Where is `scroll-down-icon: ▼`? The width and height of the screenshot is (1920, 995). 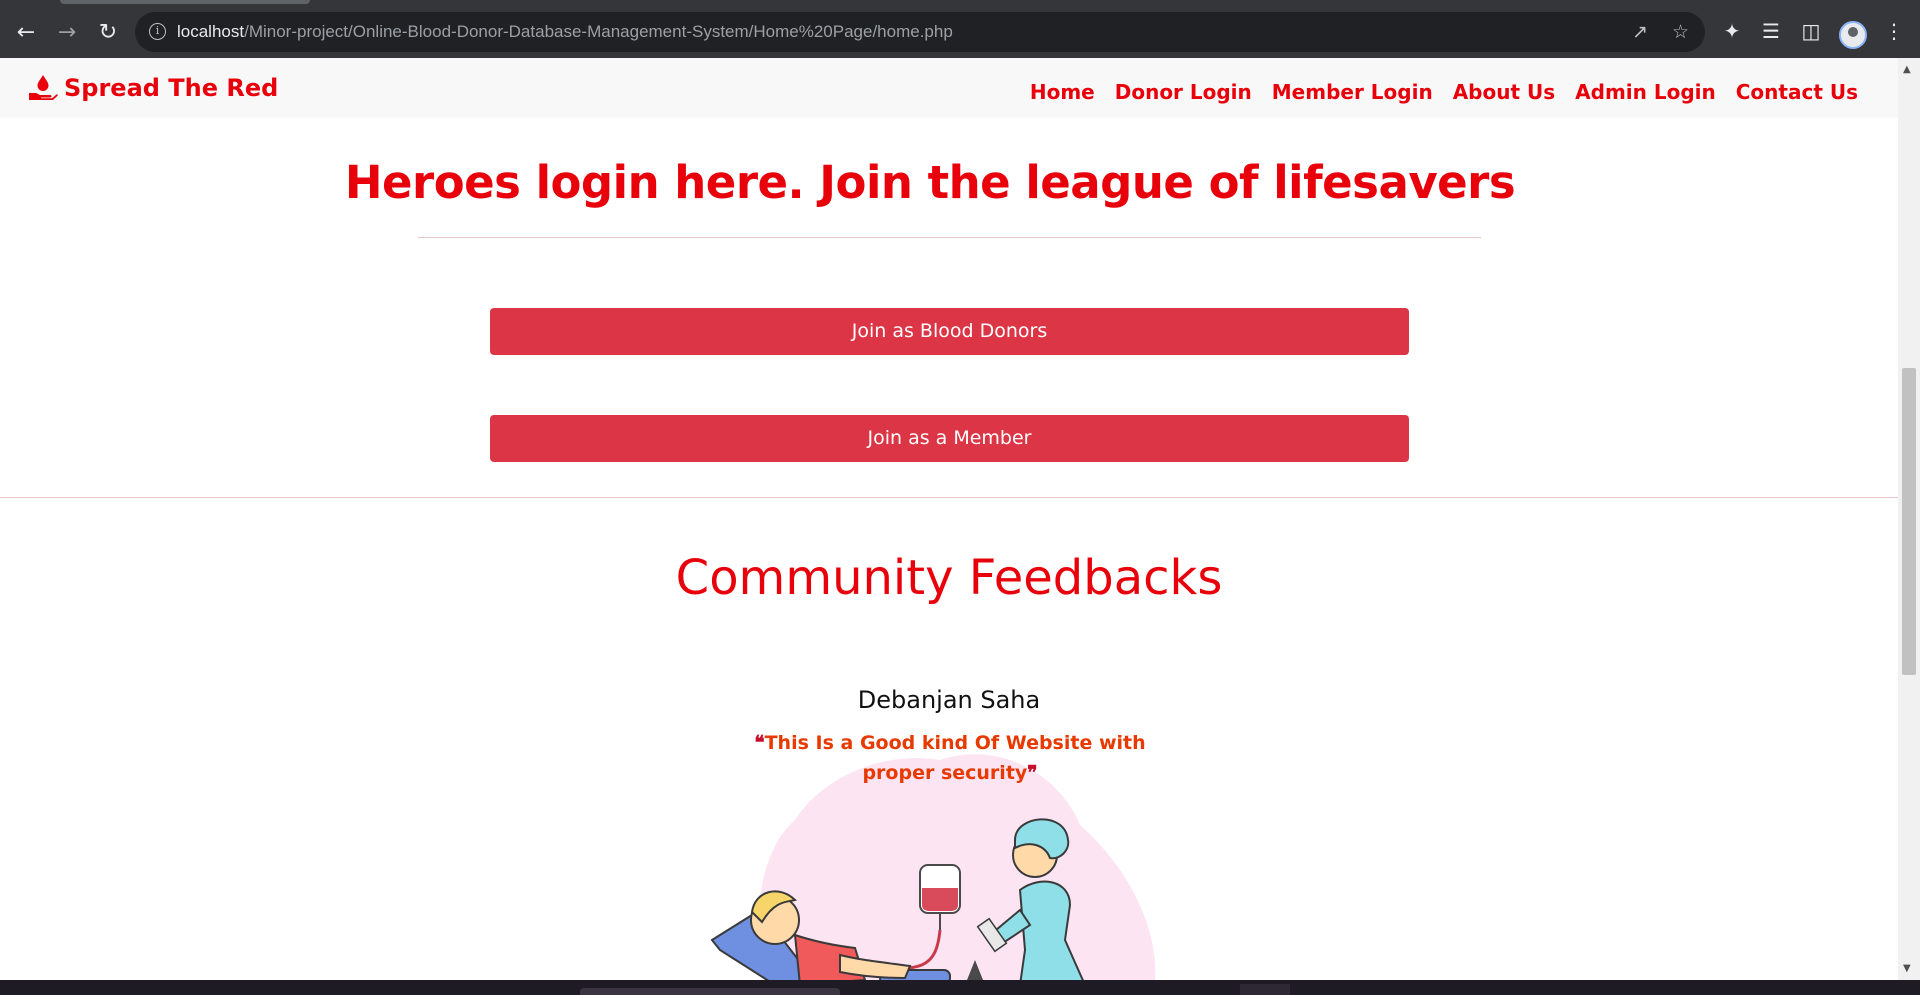 scroll-down-icon: ▼ is located at coordinates (1907, 968).